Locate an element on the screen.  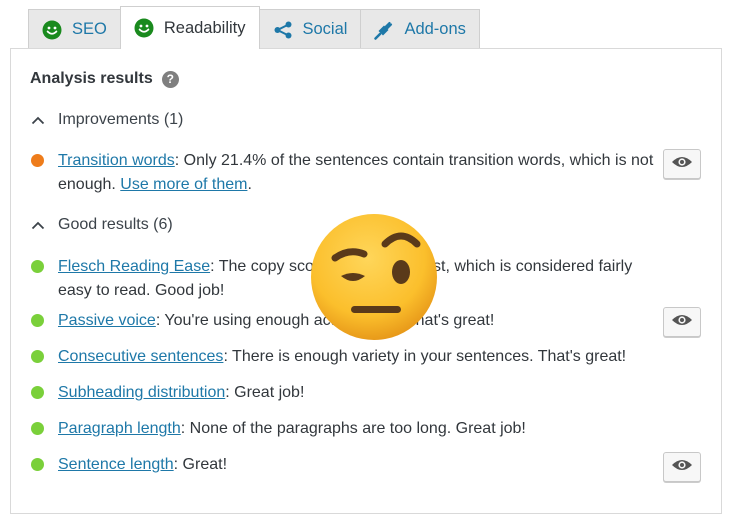
improvements-toggle: Improvements (1) is located at coordinates (106, 120).